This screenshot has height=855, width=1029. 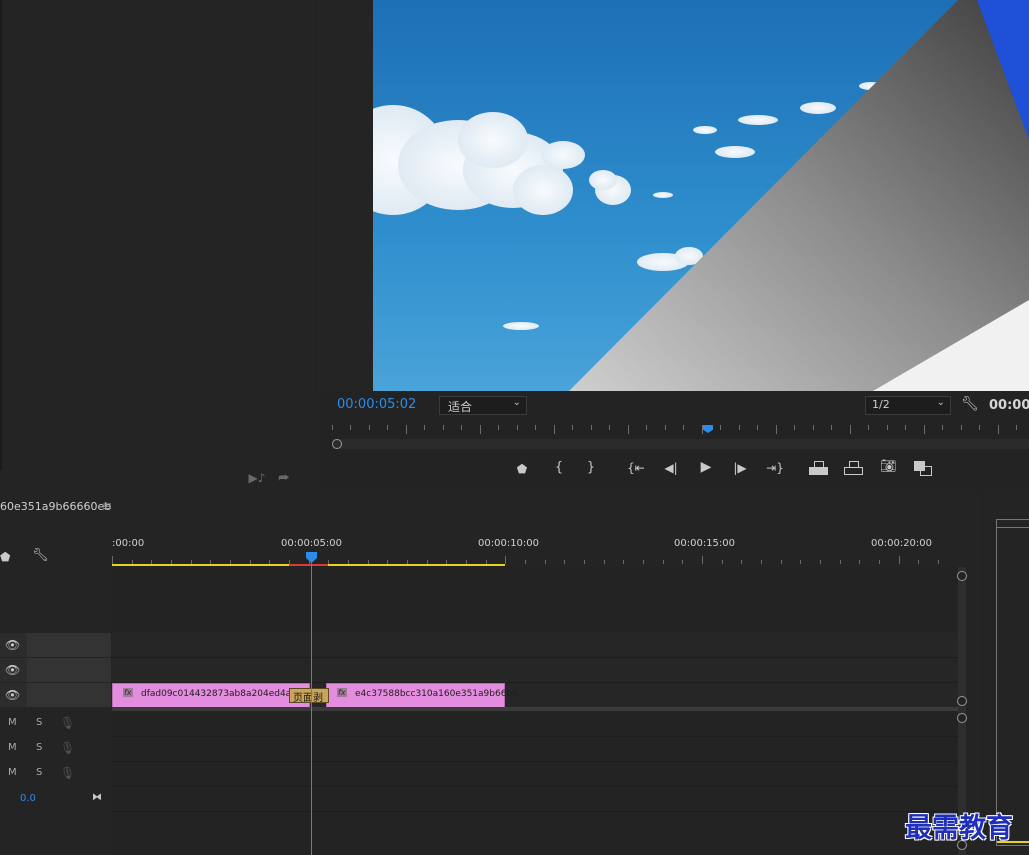 I want to click on mark-in-icon: {, so click(x=559, y=468).